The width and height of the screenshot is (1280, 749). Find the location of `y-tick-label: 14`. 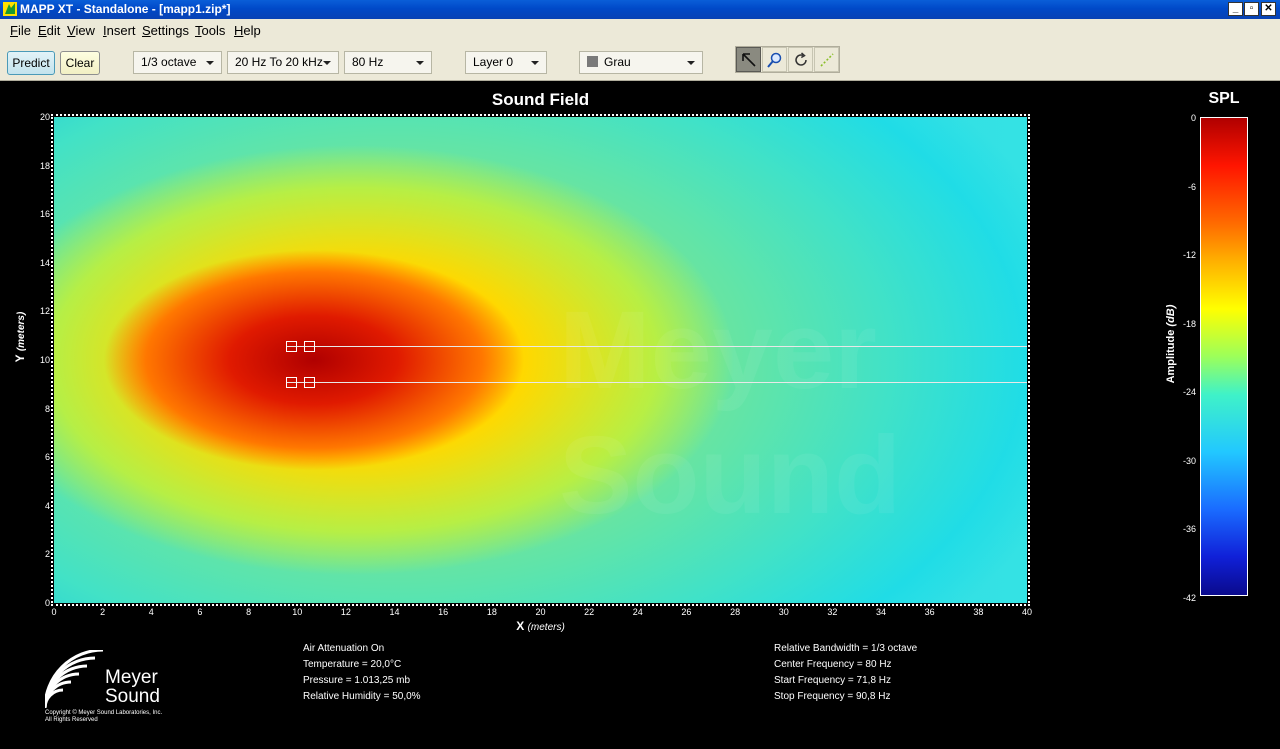

y-tick-label: 14 is located at coordinates (44, 262).